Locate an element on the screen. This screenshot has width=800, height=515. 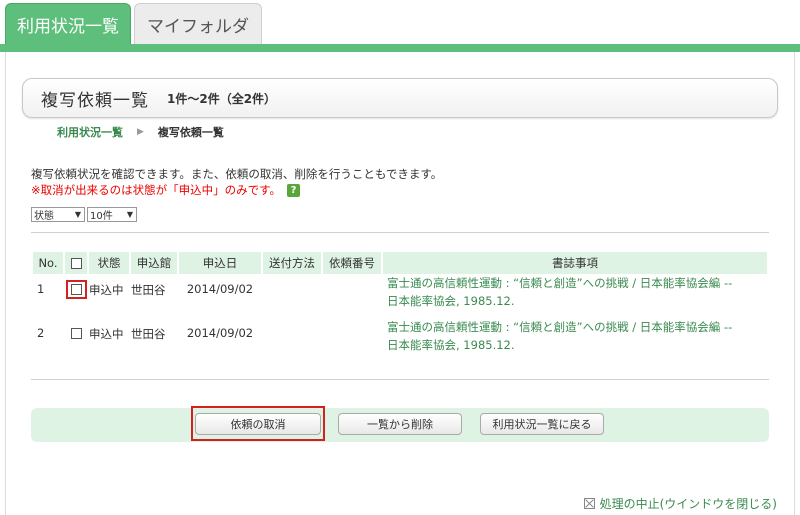
col-request-no: 依頼番号 is located at coordinates (352, 263).